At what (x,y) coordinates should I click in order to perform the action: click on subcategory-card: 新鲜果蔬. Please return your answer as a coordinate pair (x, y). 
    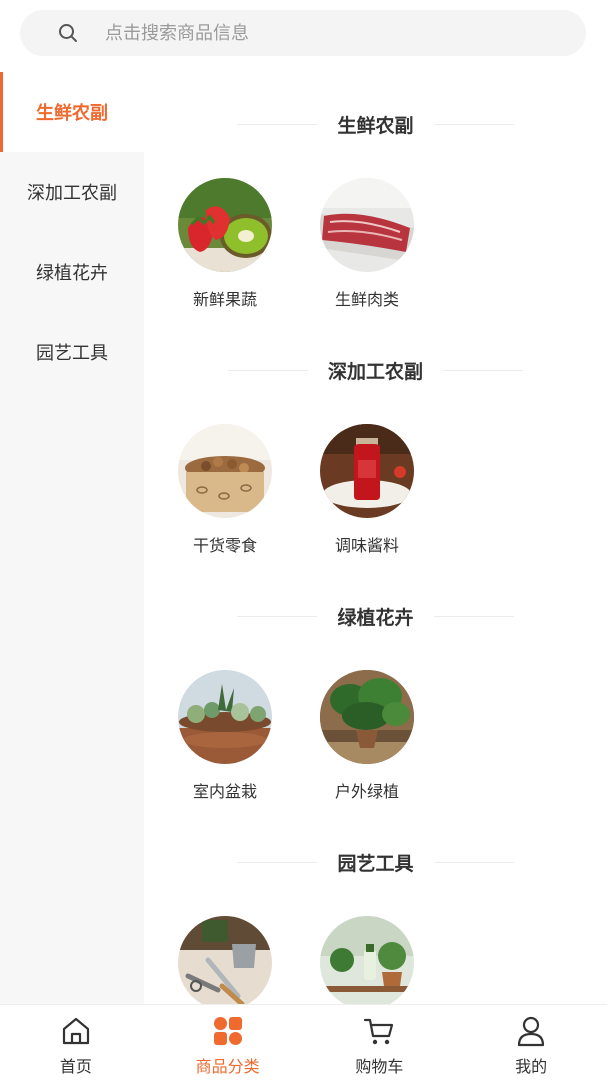
    Looking at the image, I should click on (225, 244).